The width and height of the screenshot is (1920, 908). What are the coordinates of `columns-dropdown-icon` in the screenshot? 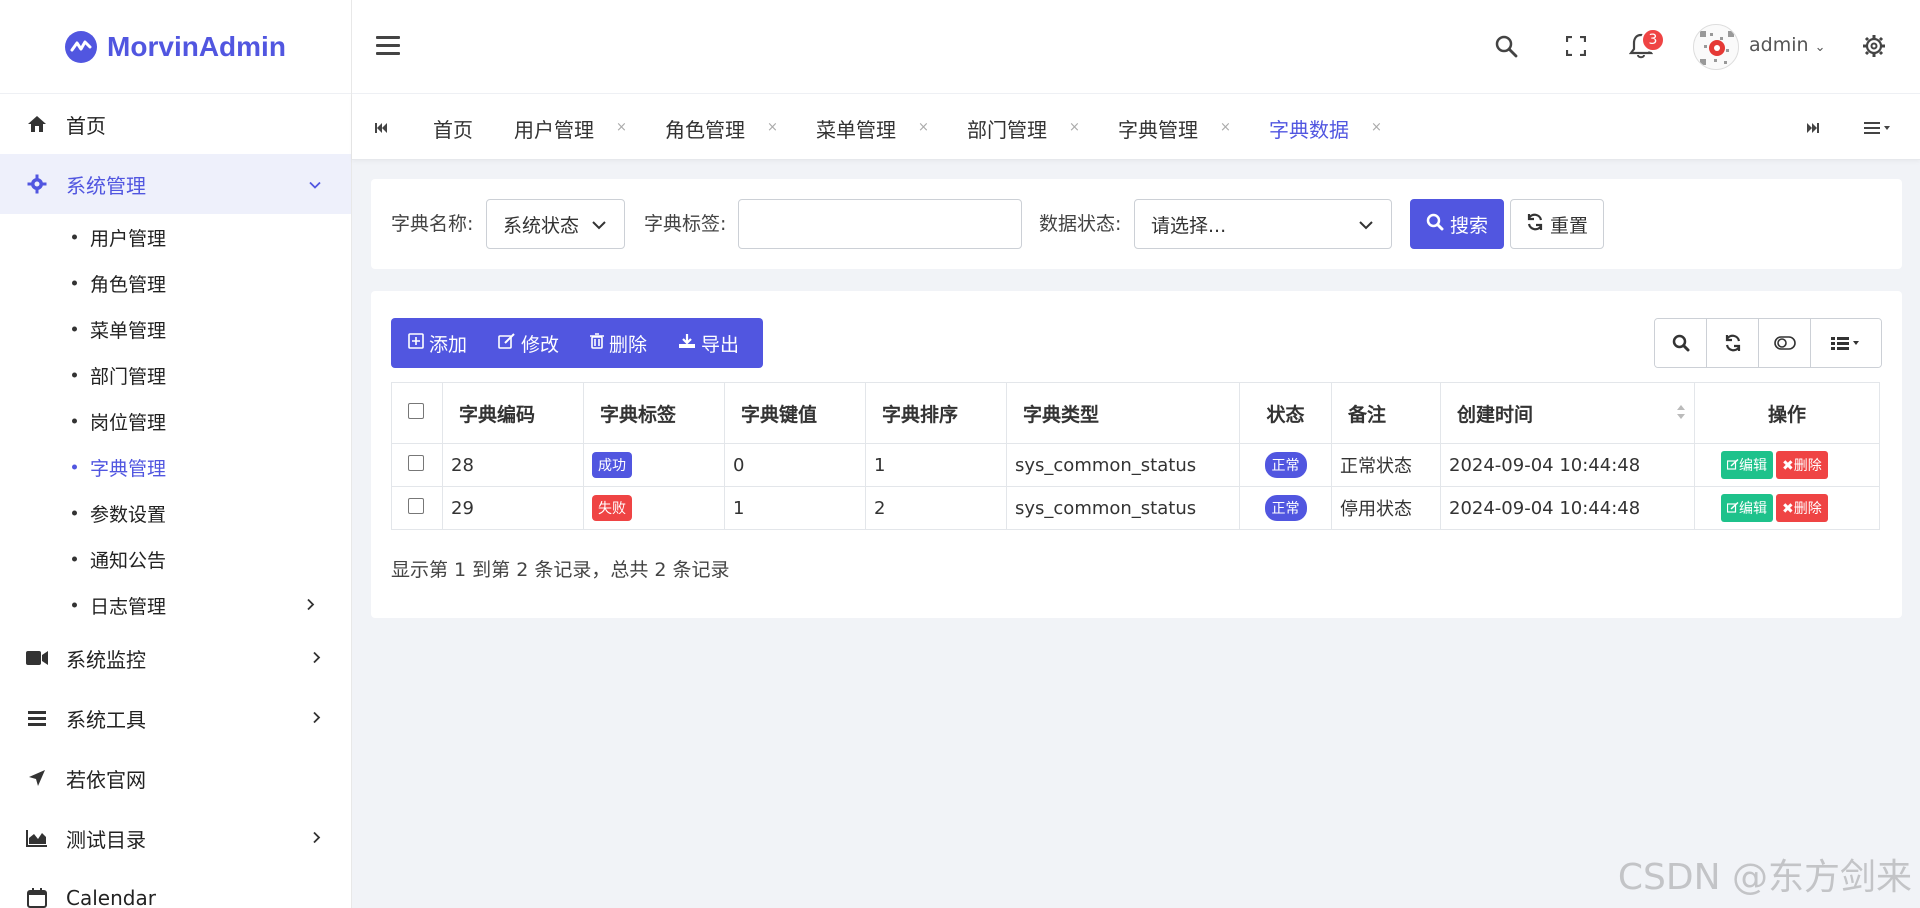 It's located at (1846, 343).